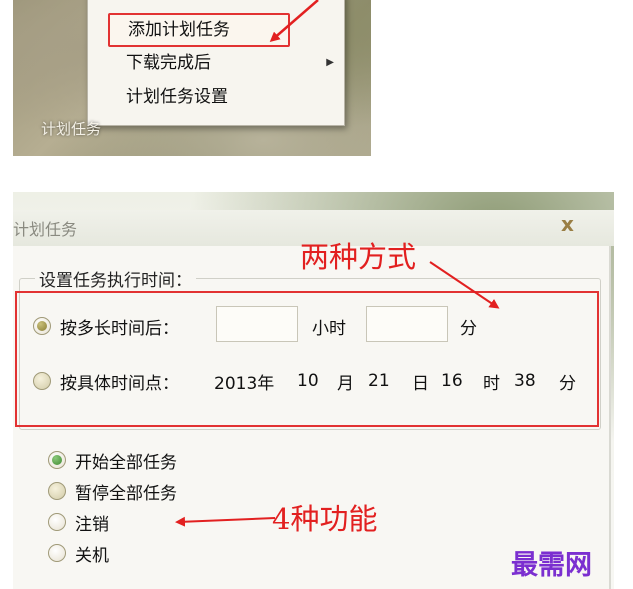 The height and width of the screenshot is (589, 633). Describe the element at coordinates (71, 129) in the screenshot. I see `taskbar-label: 计划任务` at that location.